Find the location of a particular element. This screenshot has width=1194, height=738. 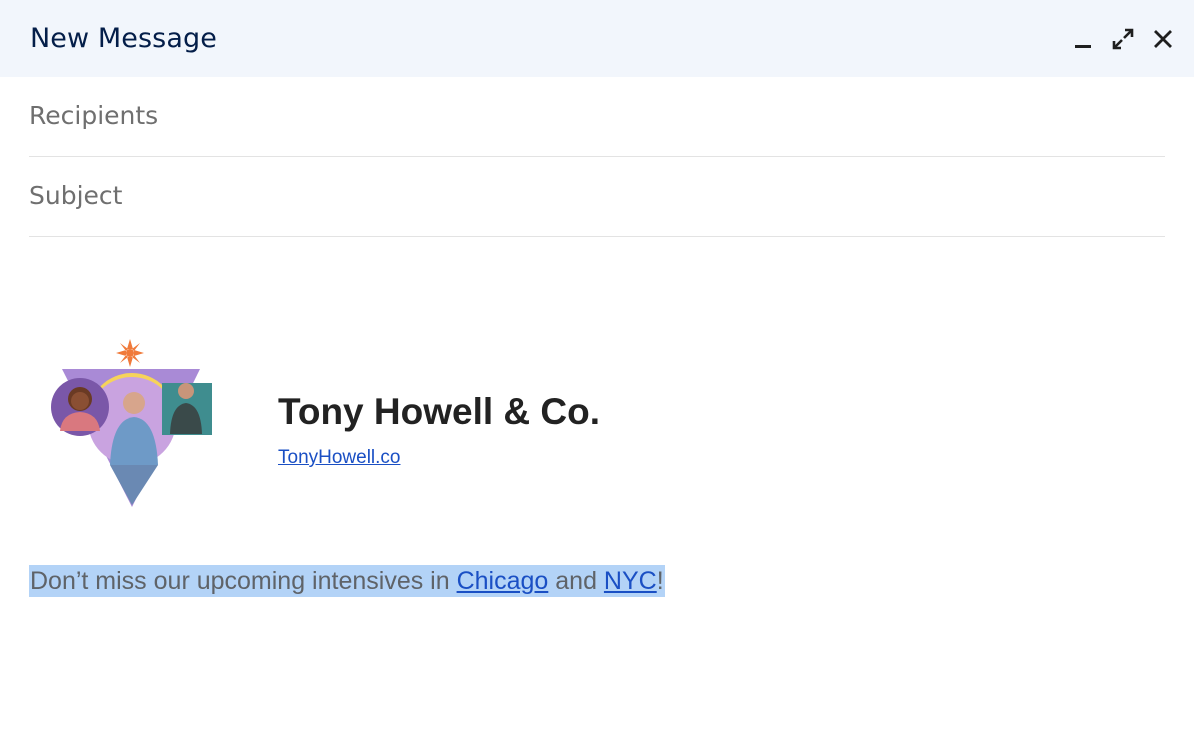

subject-input is located at coordinates (597, 195).